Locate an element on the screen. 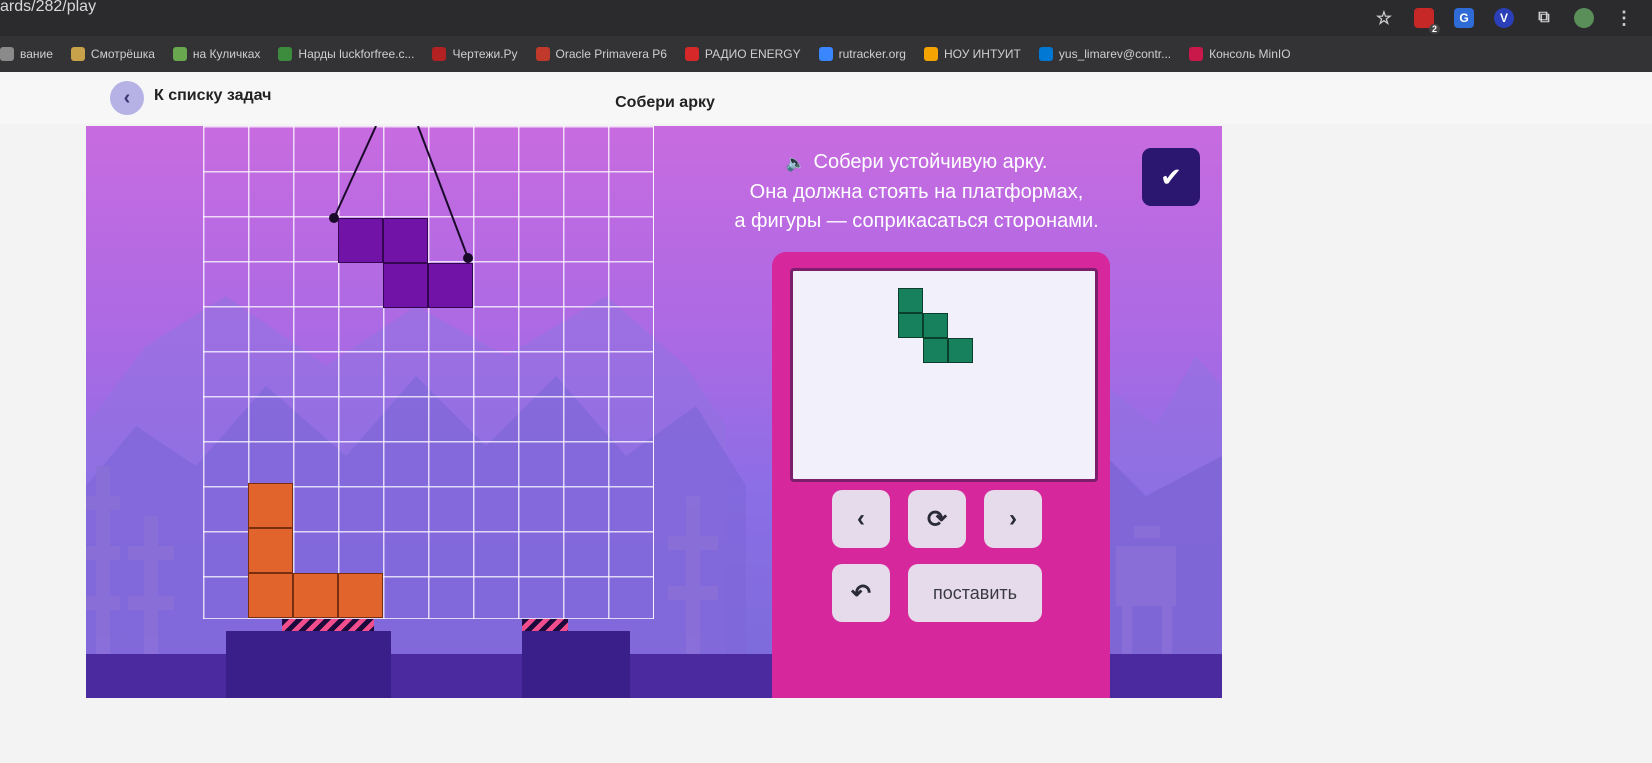  back-to-tasks-link: К списку задач is located at coordinates (212, 96).